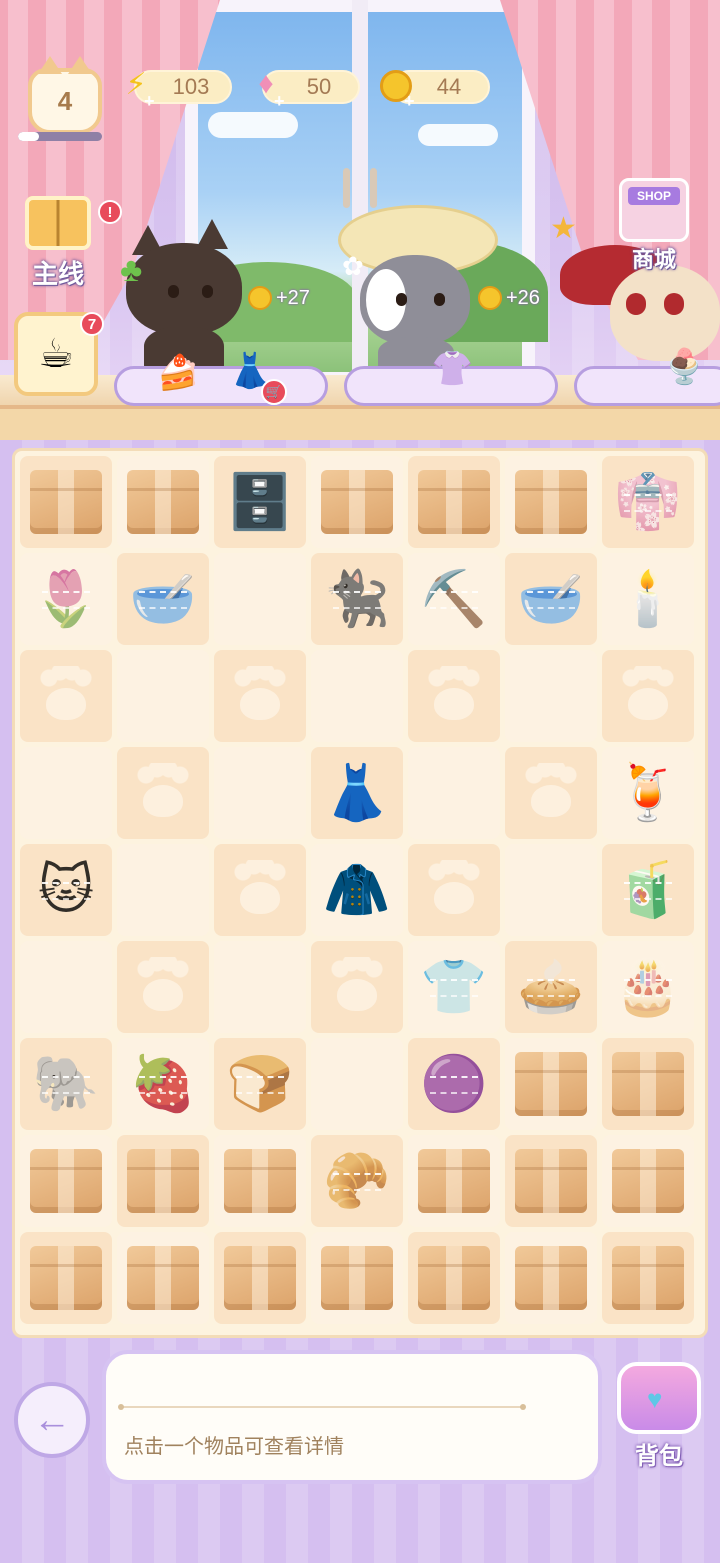  I want to click on customer-1-reward: +27, so click(279, 298).